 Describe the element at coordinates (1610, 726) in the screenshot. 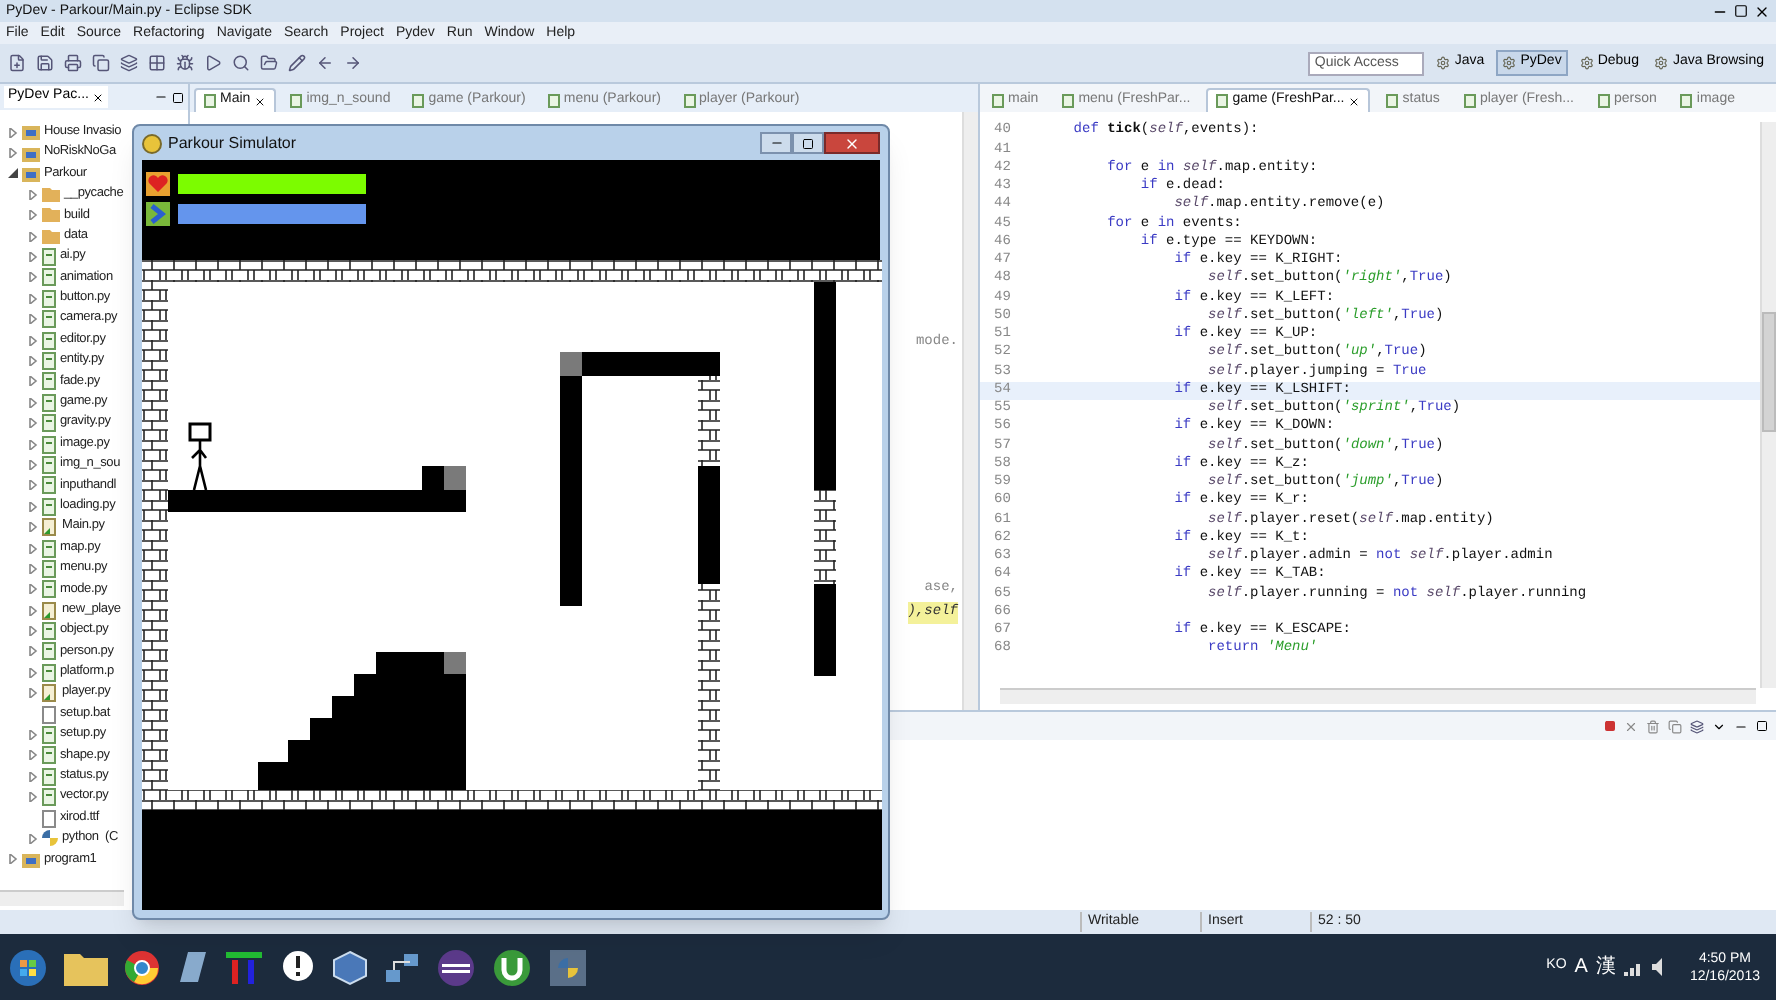

I see `stop-icon` at that location.